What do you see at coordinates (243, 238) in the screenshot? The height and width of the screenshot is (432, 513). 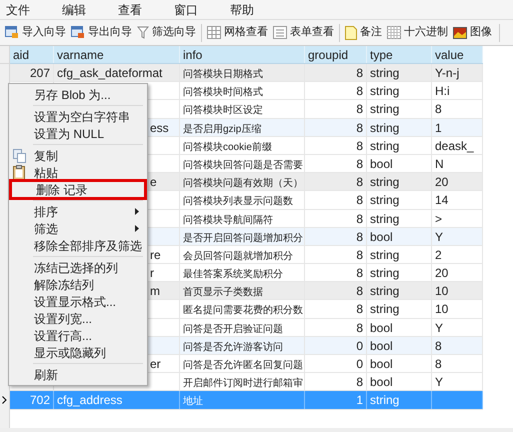 I see `table-cell: 是否开启回答问题增加积分` at bounding box center [243, 238].